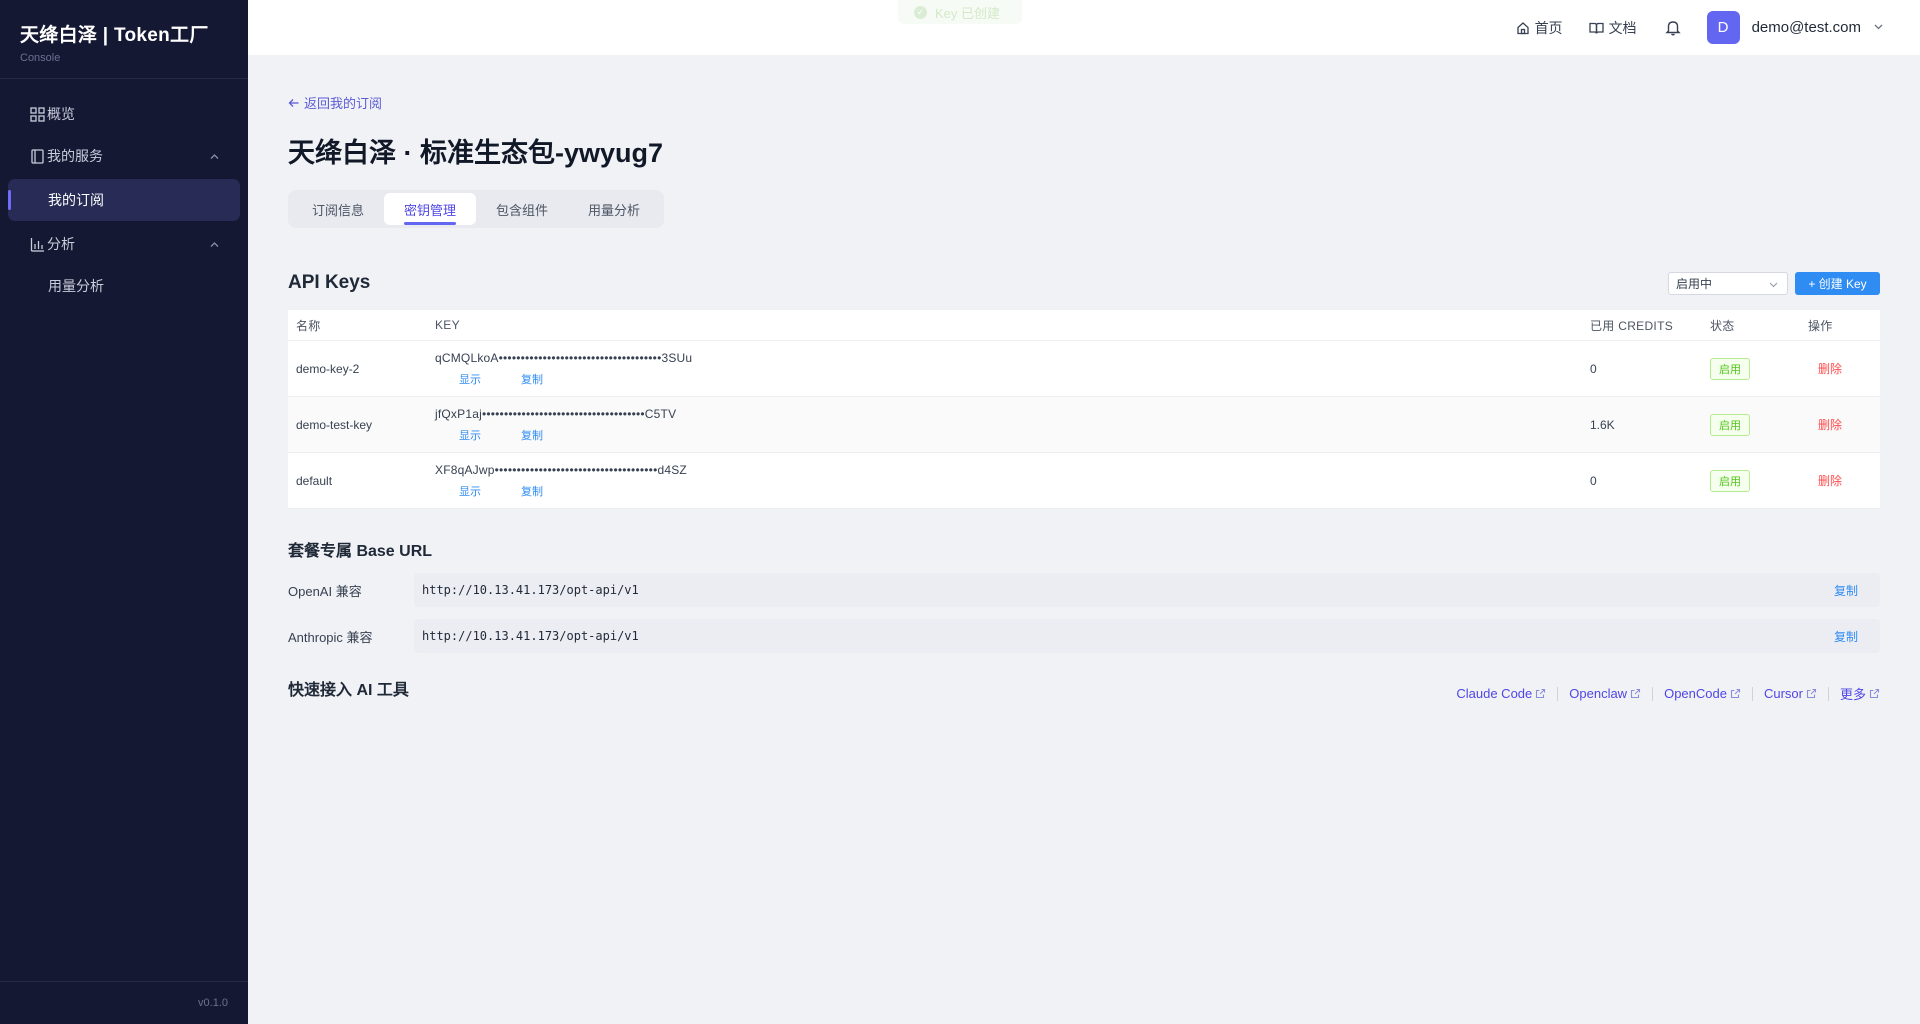  I want to click on version-label: v0.1.0, so click(124, 1002).